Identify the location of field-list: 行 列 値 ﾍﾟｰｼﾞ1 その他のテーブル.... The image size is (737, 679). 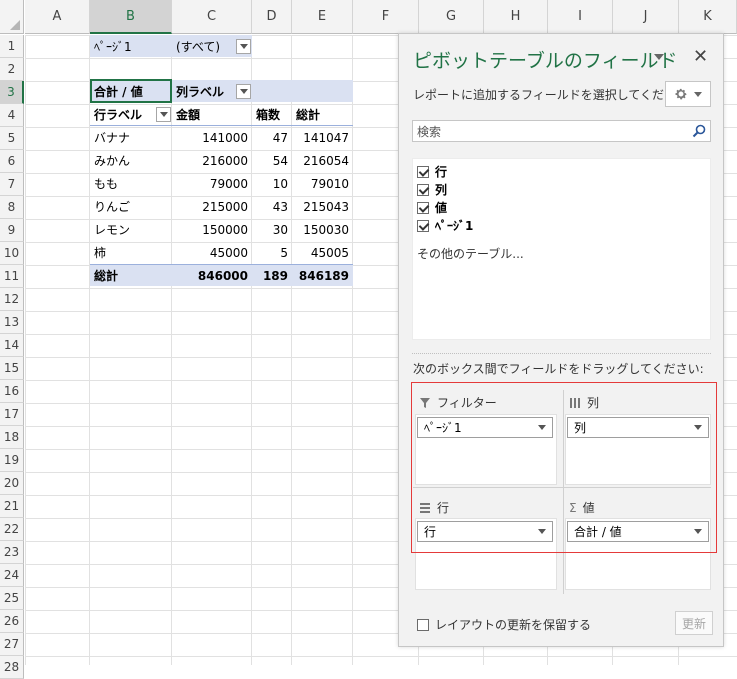
(561, 249).